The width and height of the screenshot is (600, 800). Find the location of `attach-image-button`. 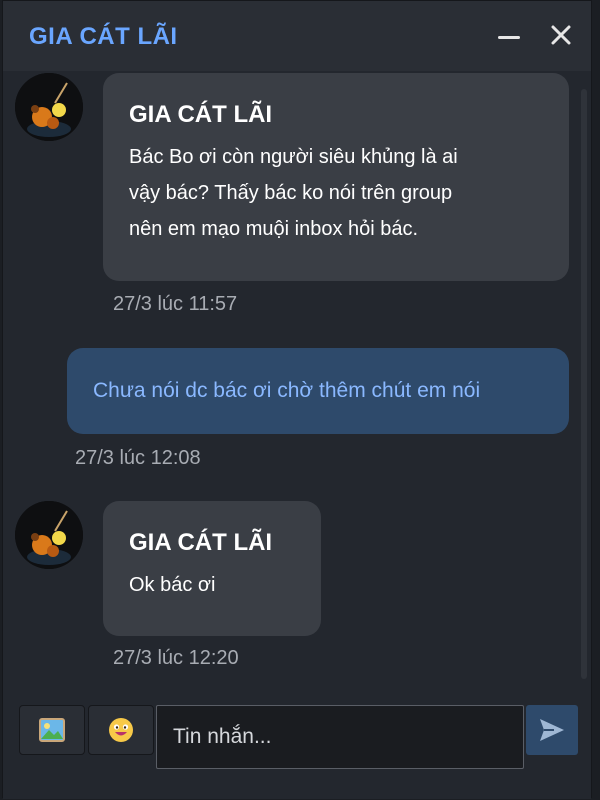

attach-image-button is located at coordinates (52, 730).